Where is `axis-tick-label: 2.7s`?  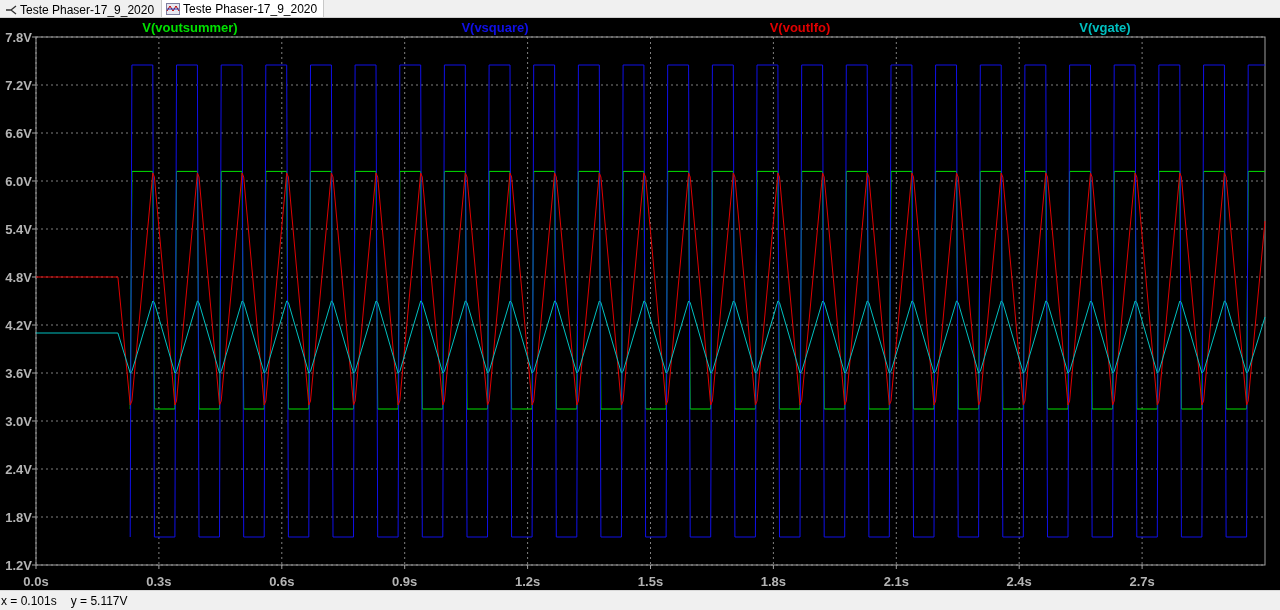 axis-tick-label: 2.7s is located at coordinates (1142, 581).